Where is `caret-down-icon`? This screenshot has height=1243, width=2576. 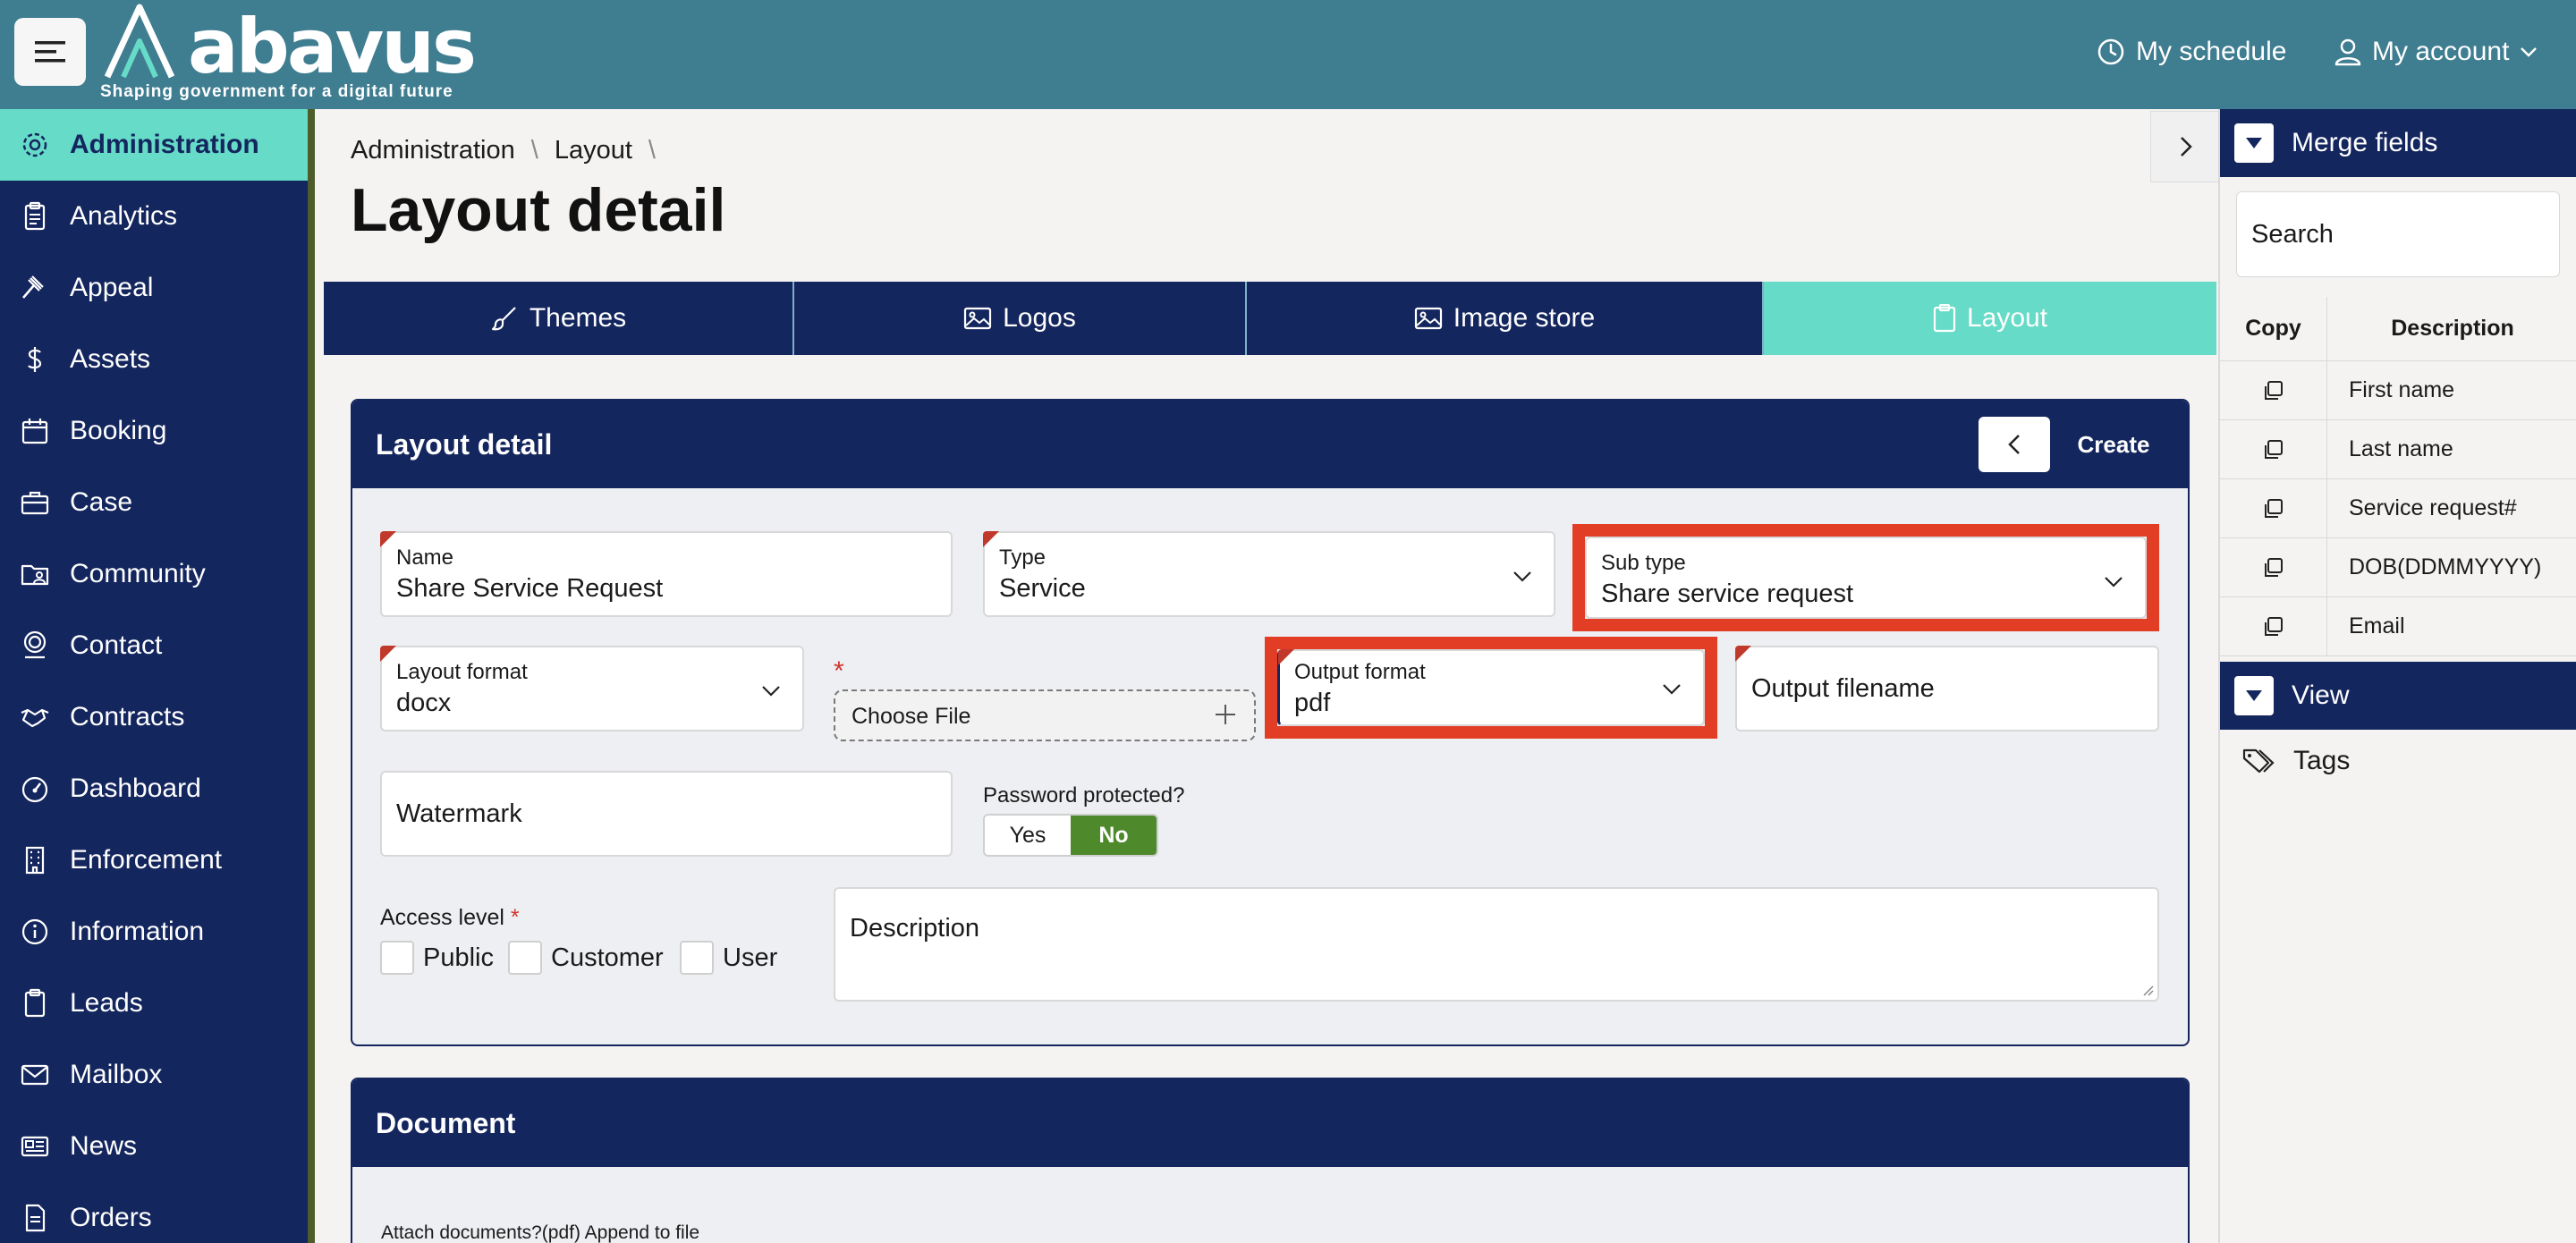
caret-down-icon is located at coordinates (2254, 695).